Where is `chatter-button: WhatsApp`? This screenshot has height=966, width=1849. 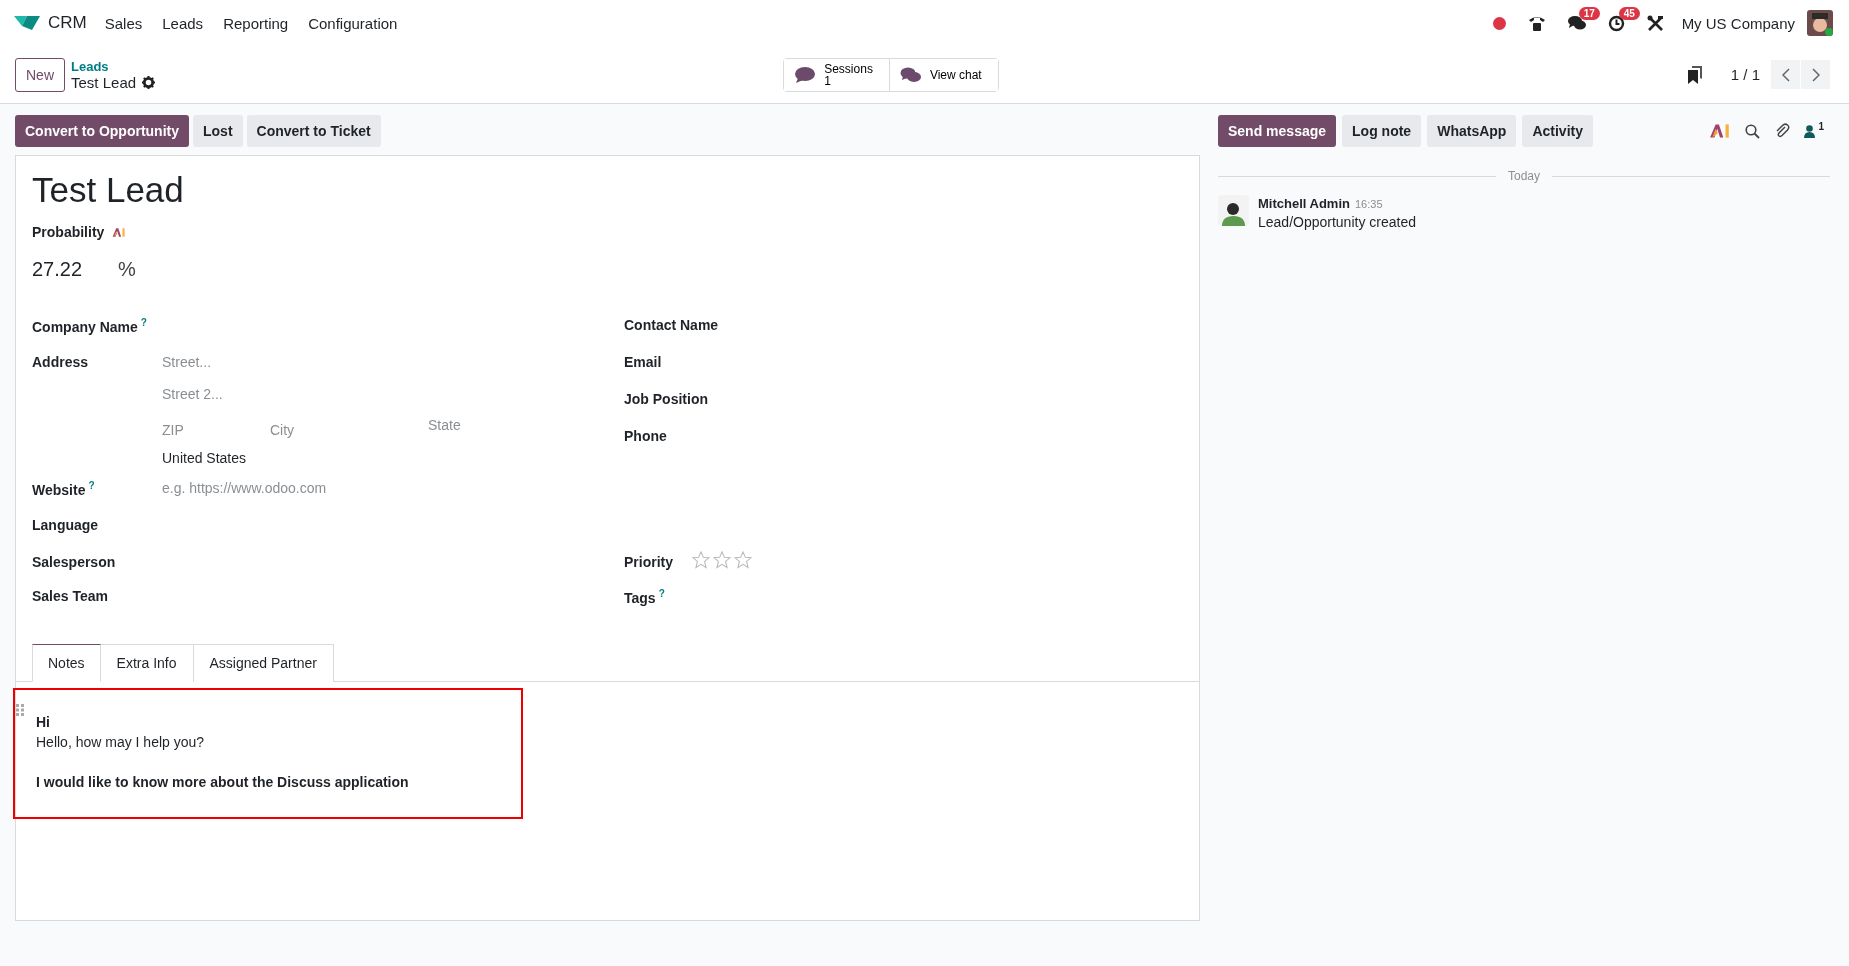
chatter-button: WhatsApp is located at coordinates (1472, 131).